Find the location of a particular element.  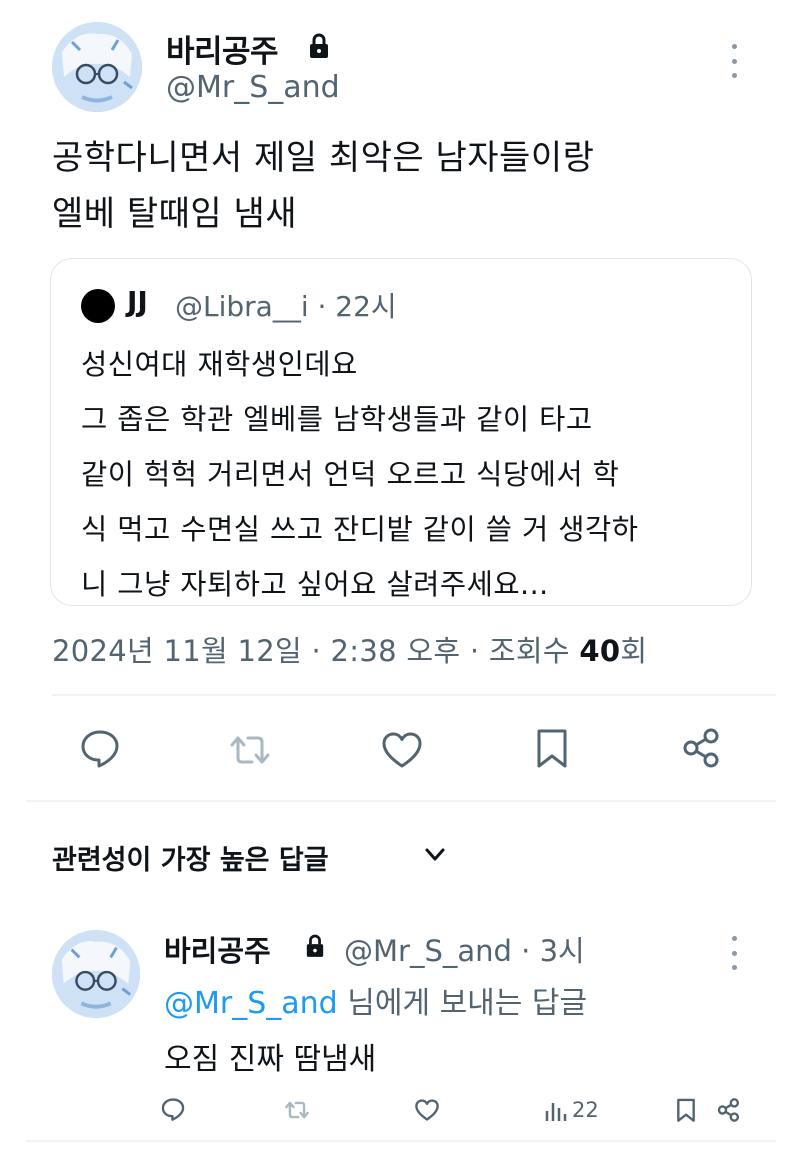

reply-view-count: 22 is located at coordinates (585, 1110).